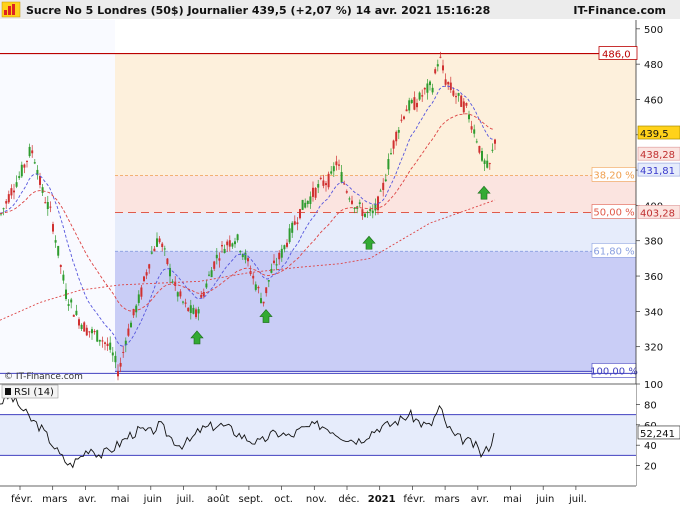 Image resolution: width=680 pixels, height=514 pixels. Describe the element at coordinates (446, 499) in the screenshot. I see `x-tick-label: mars` at that location.